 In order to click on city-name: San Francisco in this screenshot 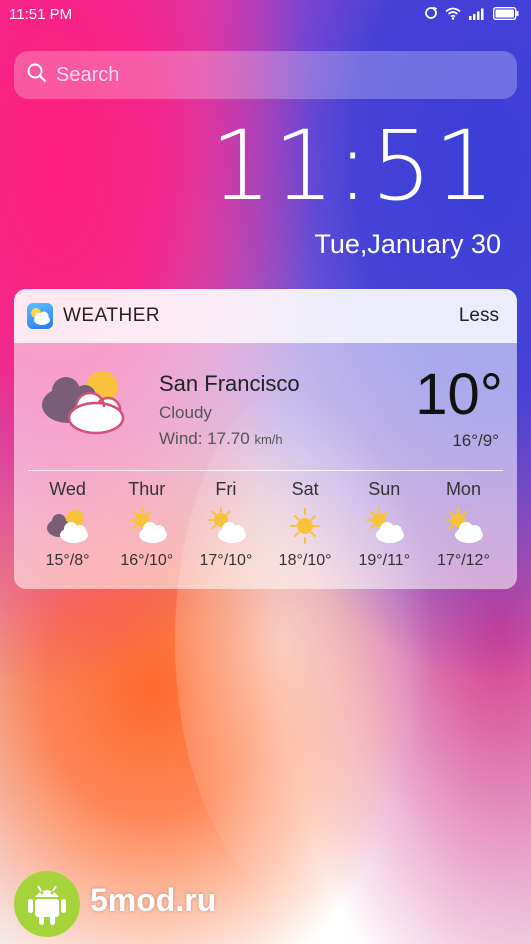, I will do `click(229, 383)`.